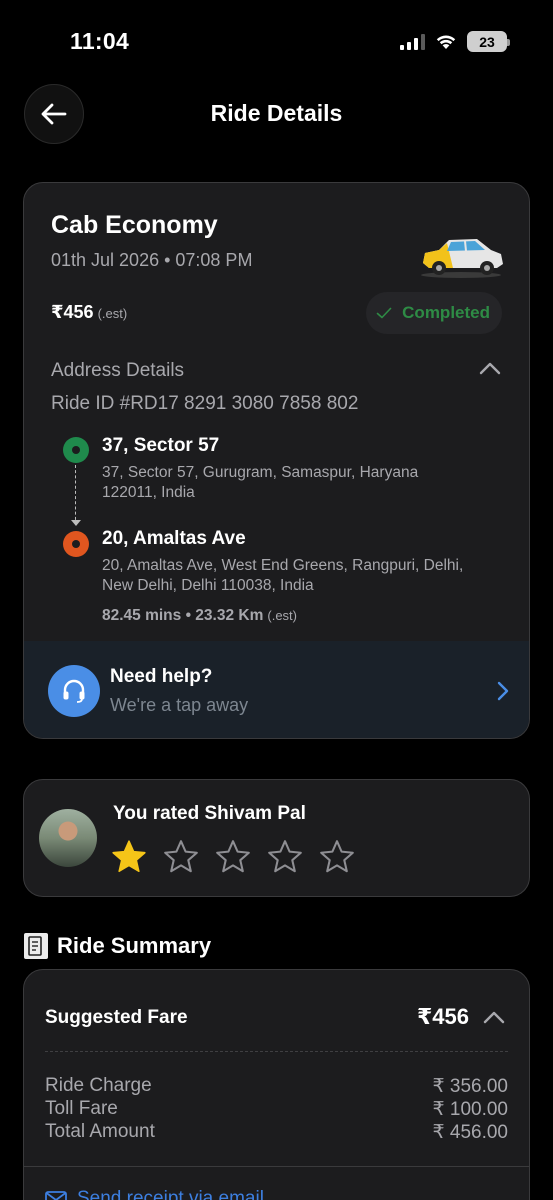 The image size is (553, 1200). Describe the element at coordinates (75, 495) in the screenshot. I see `route-connector` at that location.